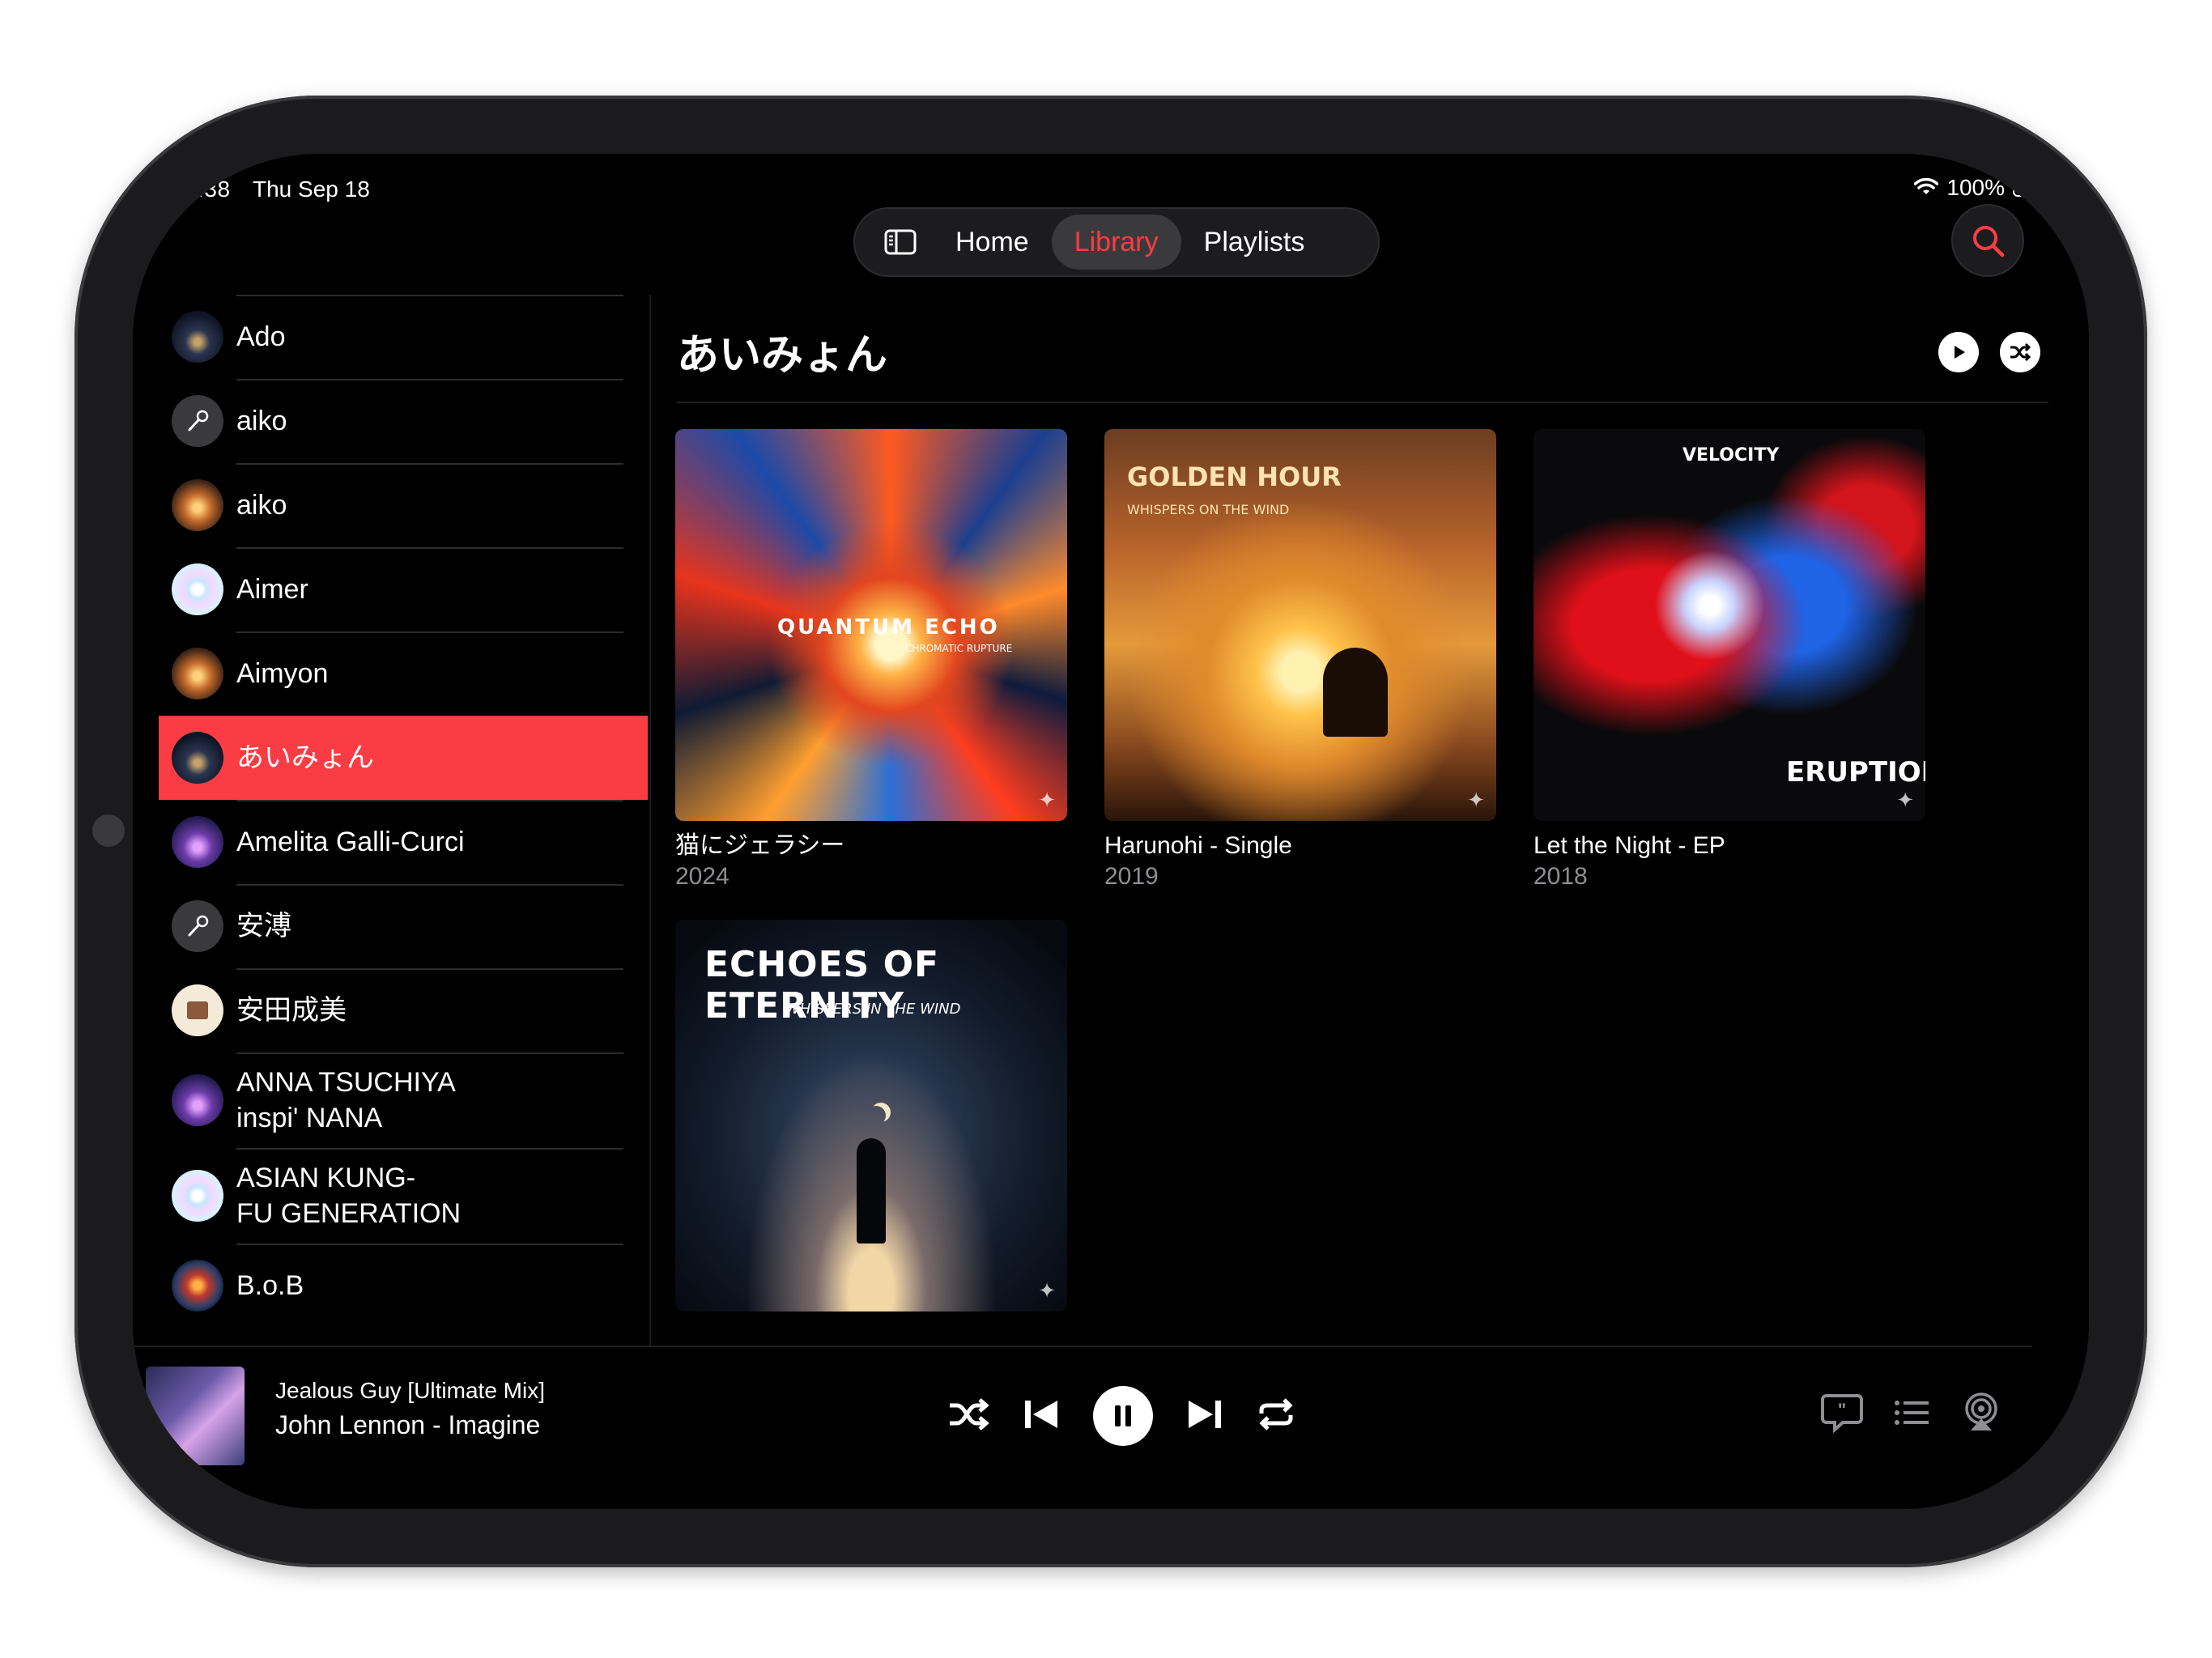  I want to click on artist-row: Aimyon, so click(404, 673).